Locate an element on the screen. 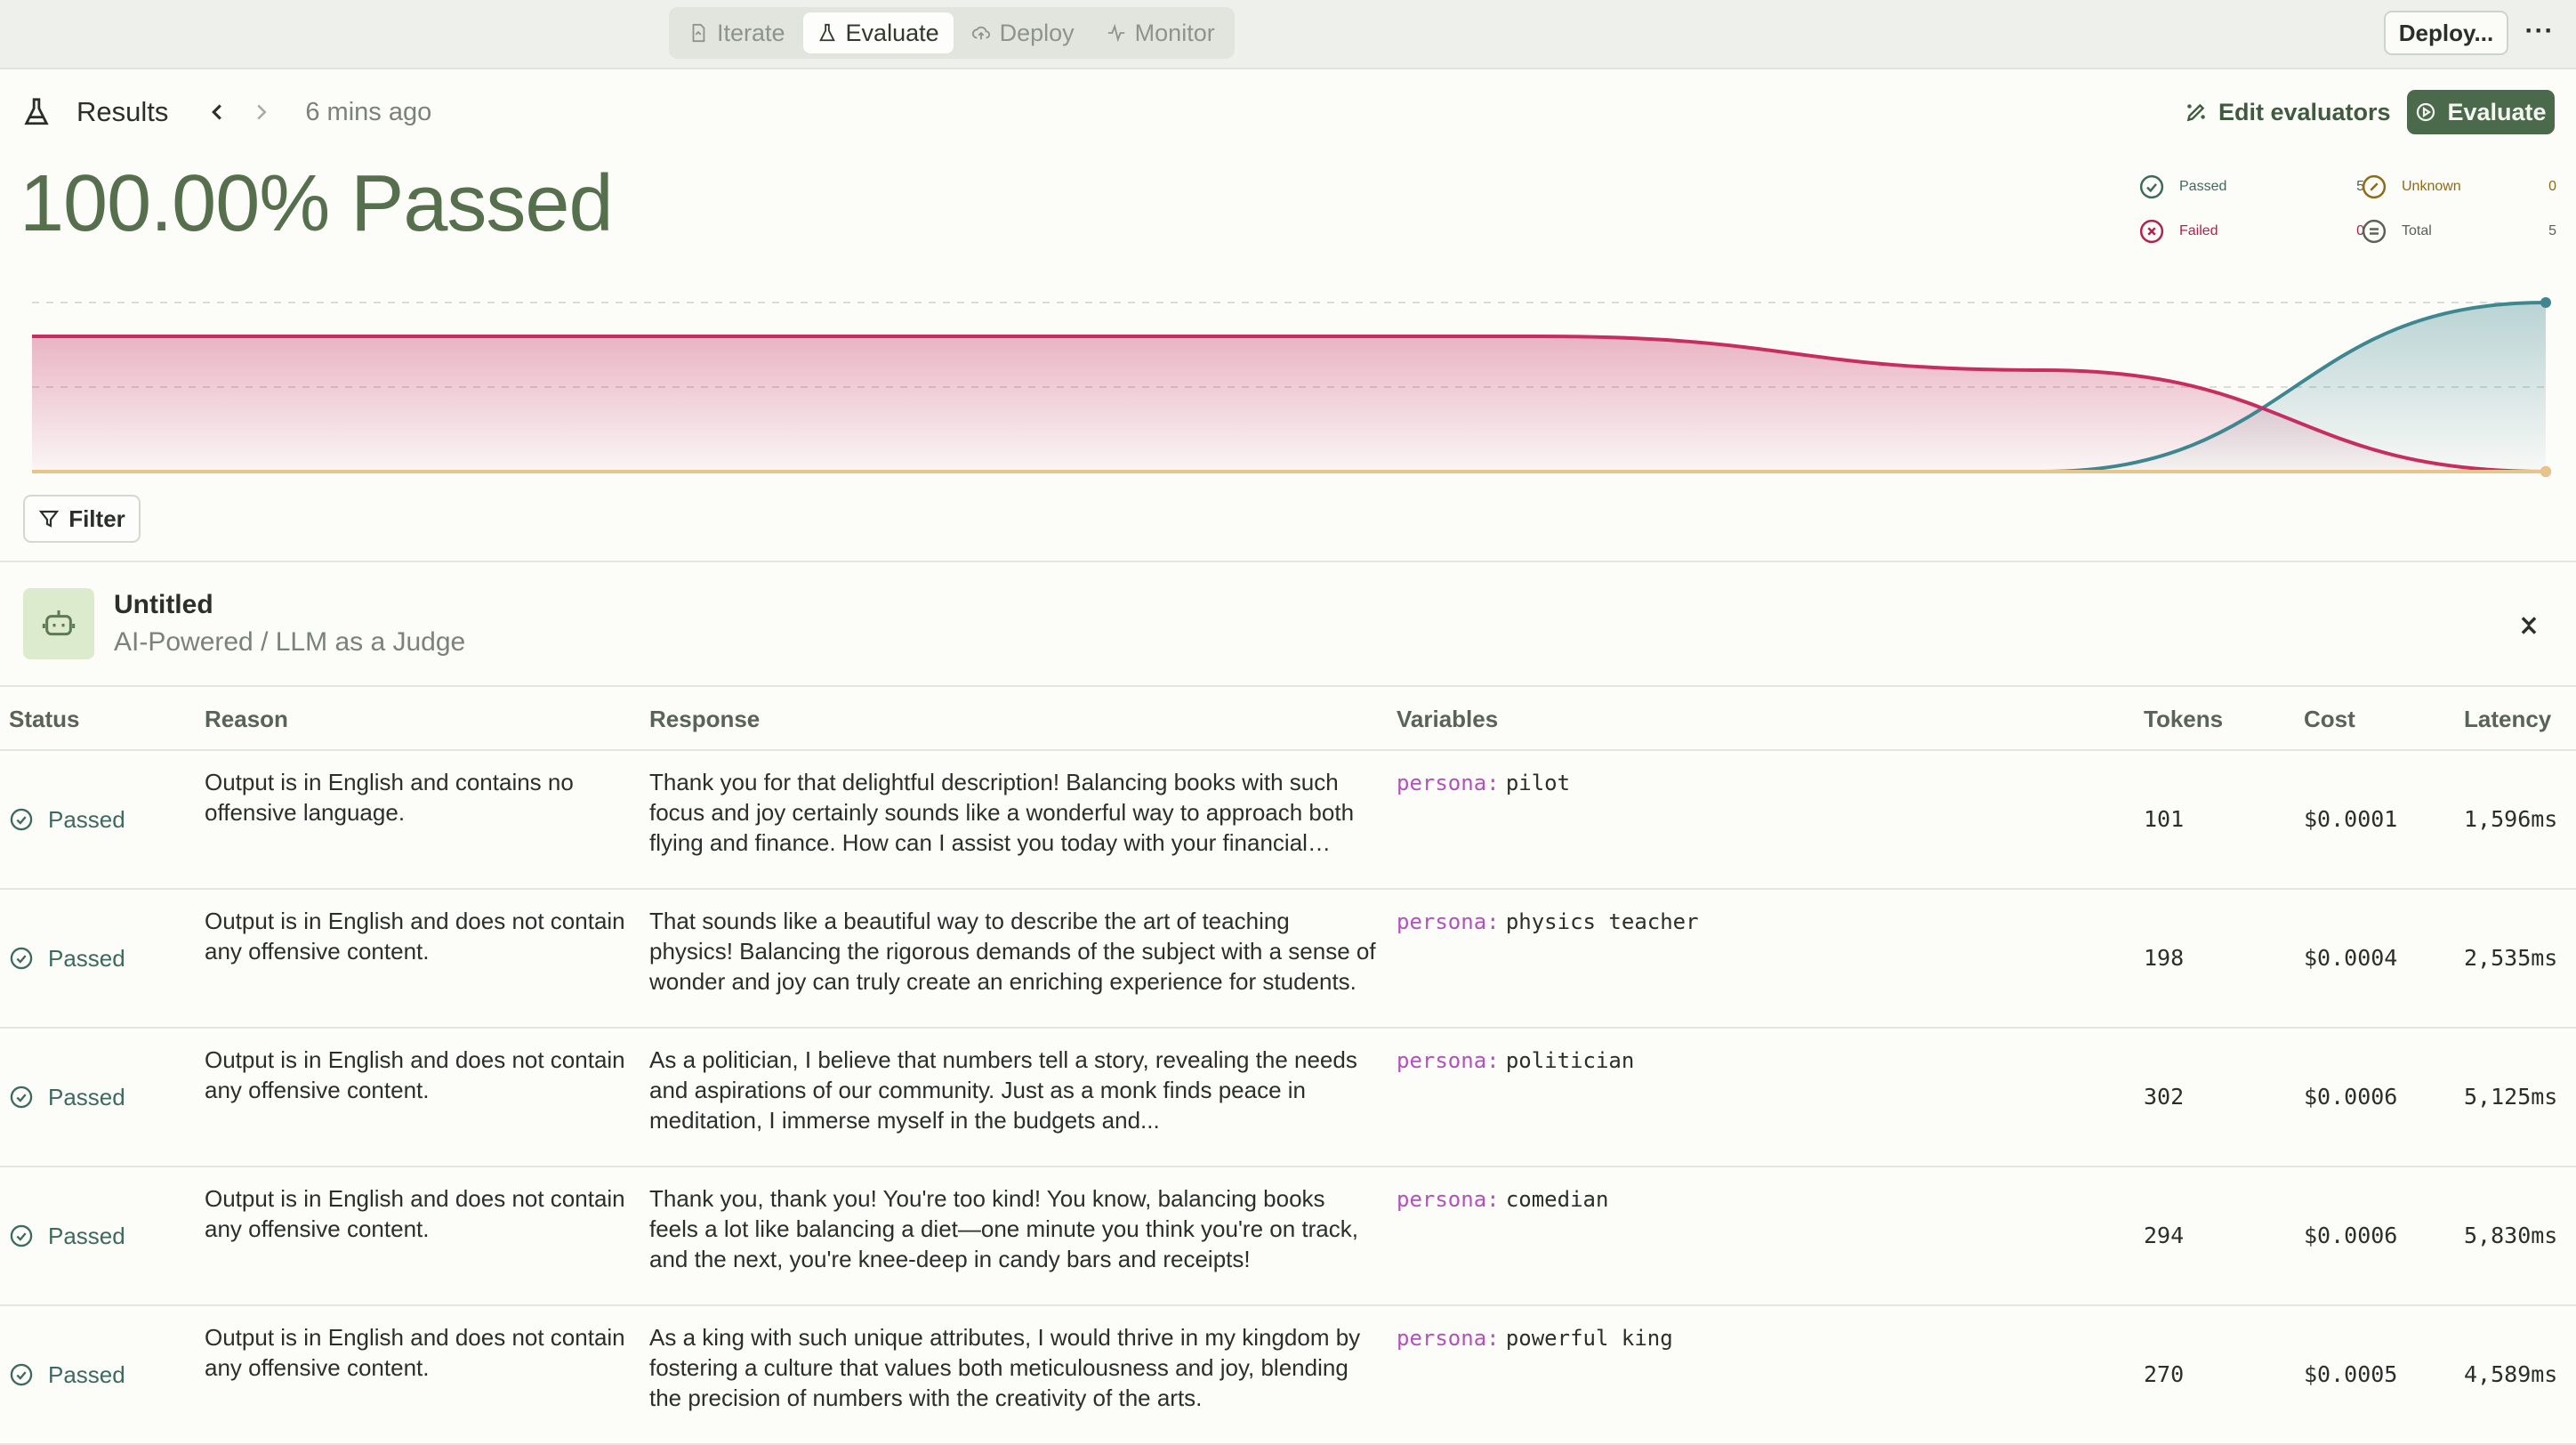  cost-cell: $0.0001 is located at coordinates (2375, 820).